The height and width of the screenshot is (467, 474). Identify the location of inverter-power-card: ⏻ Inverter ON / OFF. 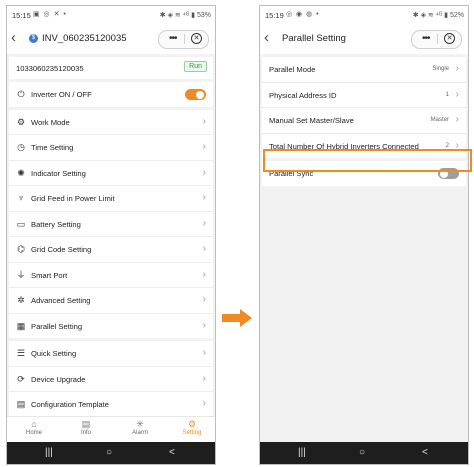
(111, 94).